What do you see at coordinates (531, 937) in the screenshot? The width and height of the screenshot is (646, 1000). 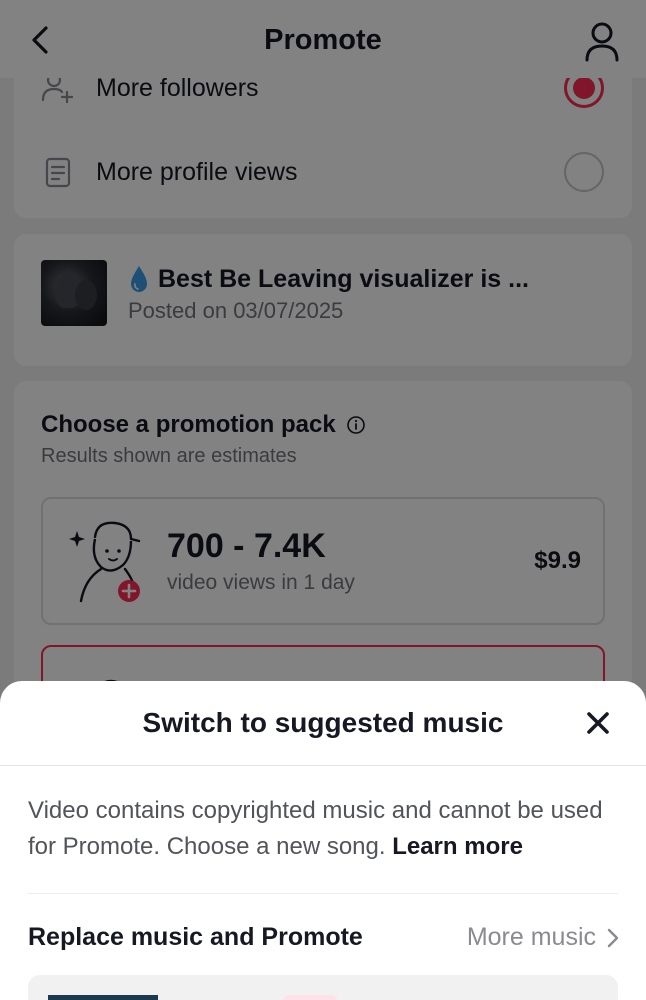 I see `more-music-label: More music` at bounding box center [531, 937].